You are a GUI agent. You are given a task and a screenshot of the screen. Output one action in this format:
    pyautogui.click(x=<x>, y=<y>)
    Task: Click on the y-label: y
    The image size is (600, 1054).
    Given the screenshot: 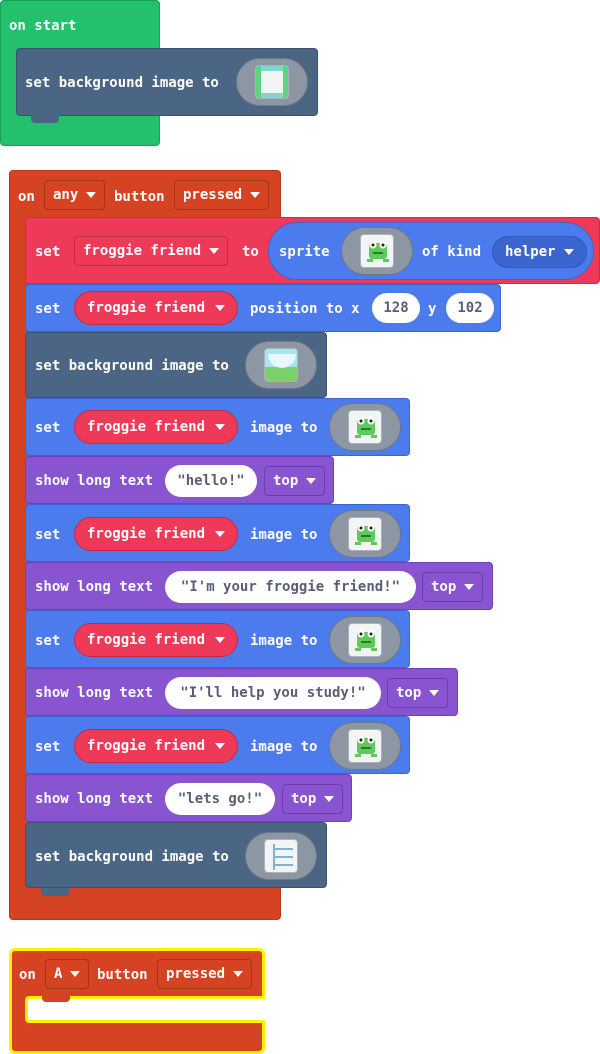 What is the action you would take?
    pyautogui.click(x=432, y=309)
    